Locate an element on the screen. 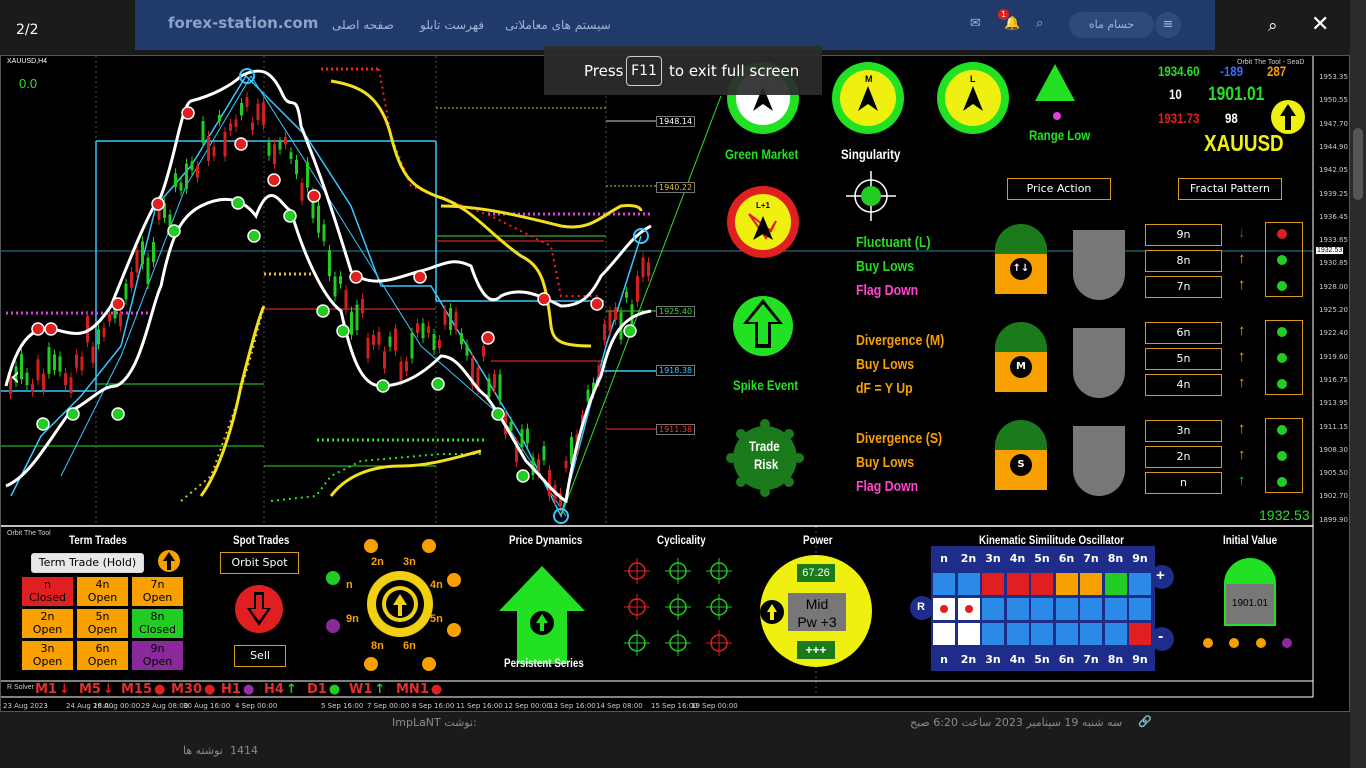 Image resolution: width=1366 pixels, height=768 pixels. fractal-pattern-button: Fractal Pattern is located at coordinates (1230, 189).